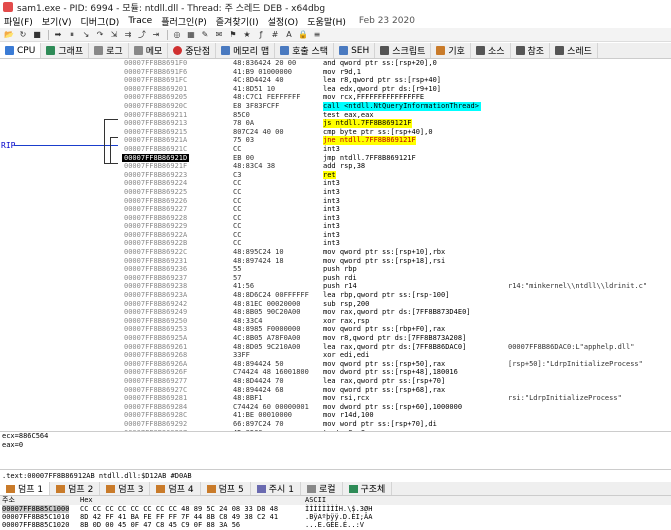 This screenshot has width=671, height=530. Describe the element at coordinates (275, 34) in the screenshot. I see `hash-icon: #` at that location.